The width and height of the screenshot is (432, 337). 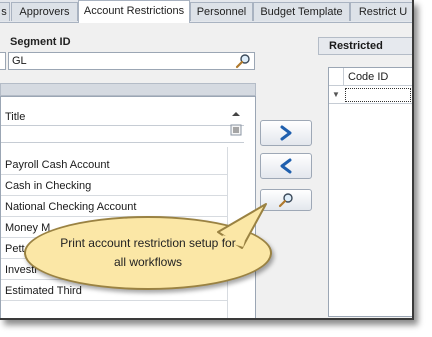 What do you see at coordinates (236, 114) in the screenshot?
I see `scroll-up-icon` at bounding box center [236, 114].